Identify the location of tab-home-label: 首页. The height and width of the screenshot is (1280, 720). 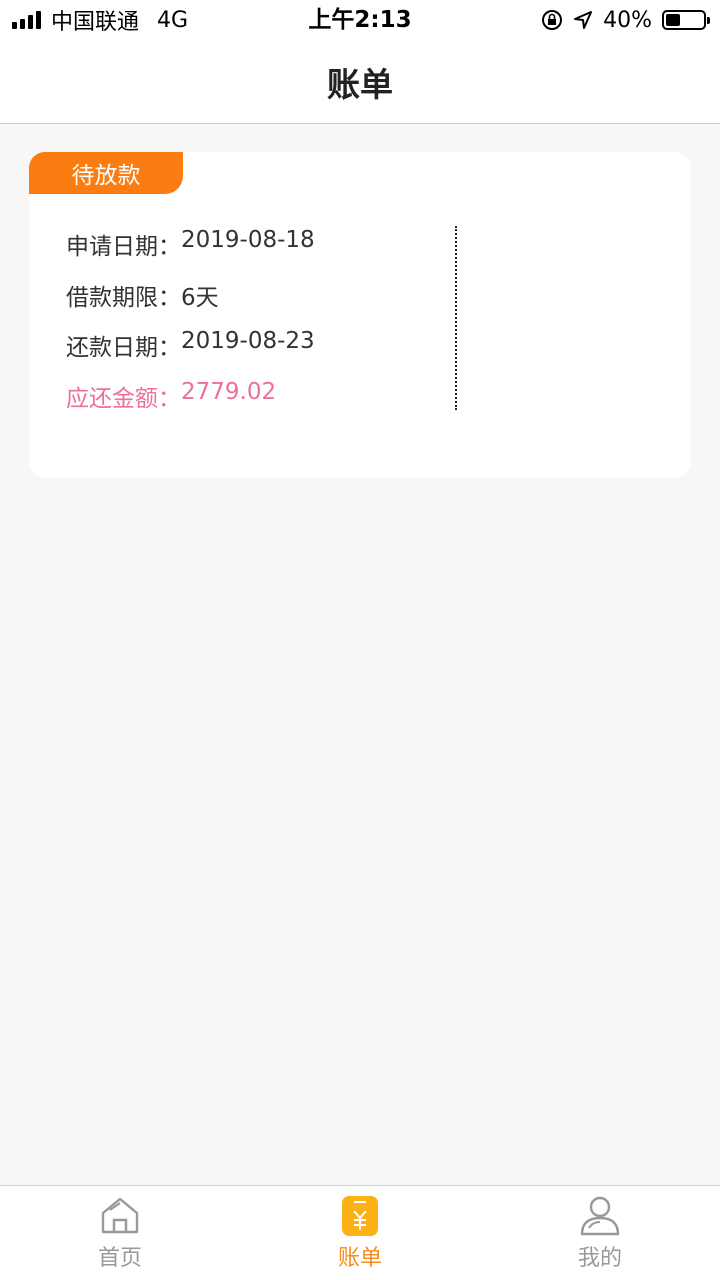
(119, 1258).